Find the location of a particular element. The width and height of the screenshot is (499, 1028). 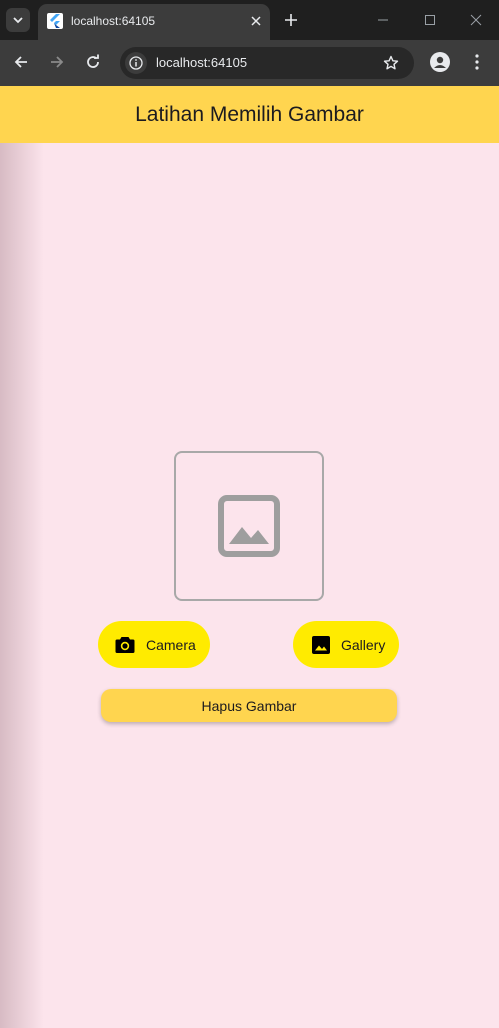

tab-search-button is located at coordinates (18, 20).